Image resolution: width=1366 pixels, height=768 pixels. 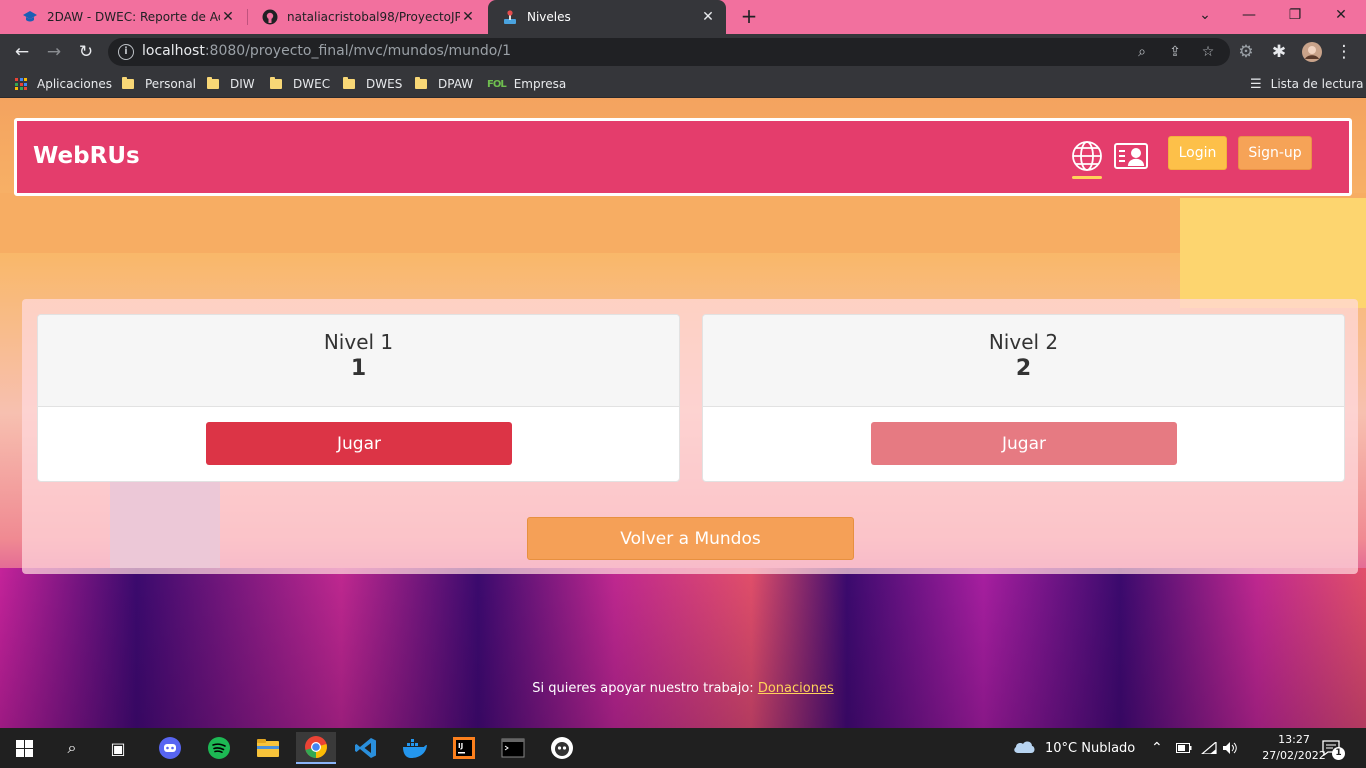 I want to click on intellij-icon: IJ, so click(x=464, y=748).